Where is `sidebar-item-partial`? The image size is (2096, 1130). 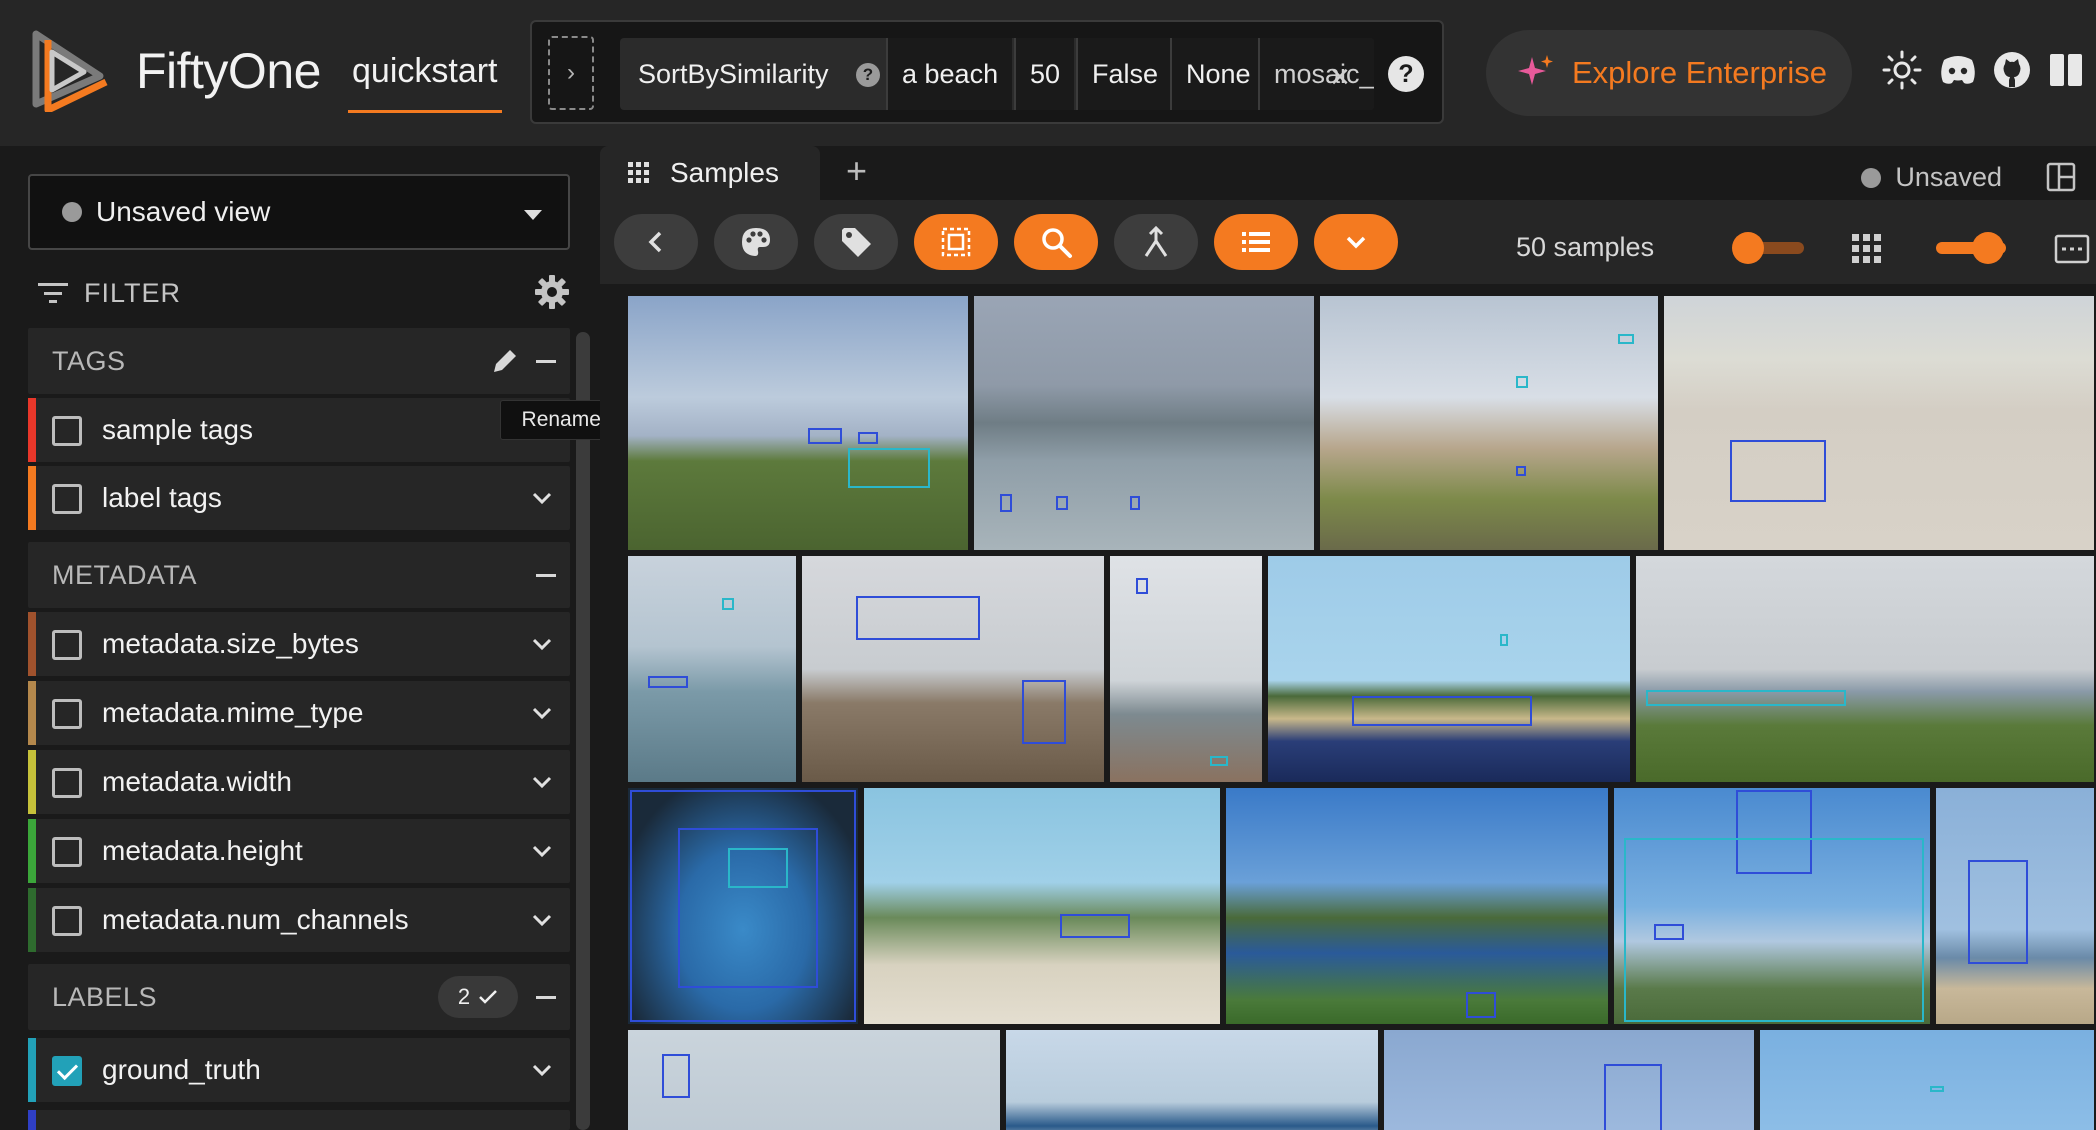 sidebar-item-partial is located at coordinates (299, 1120).